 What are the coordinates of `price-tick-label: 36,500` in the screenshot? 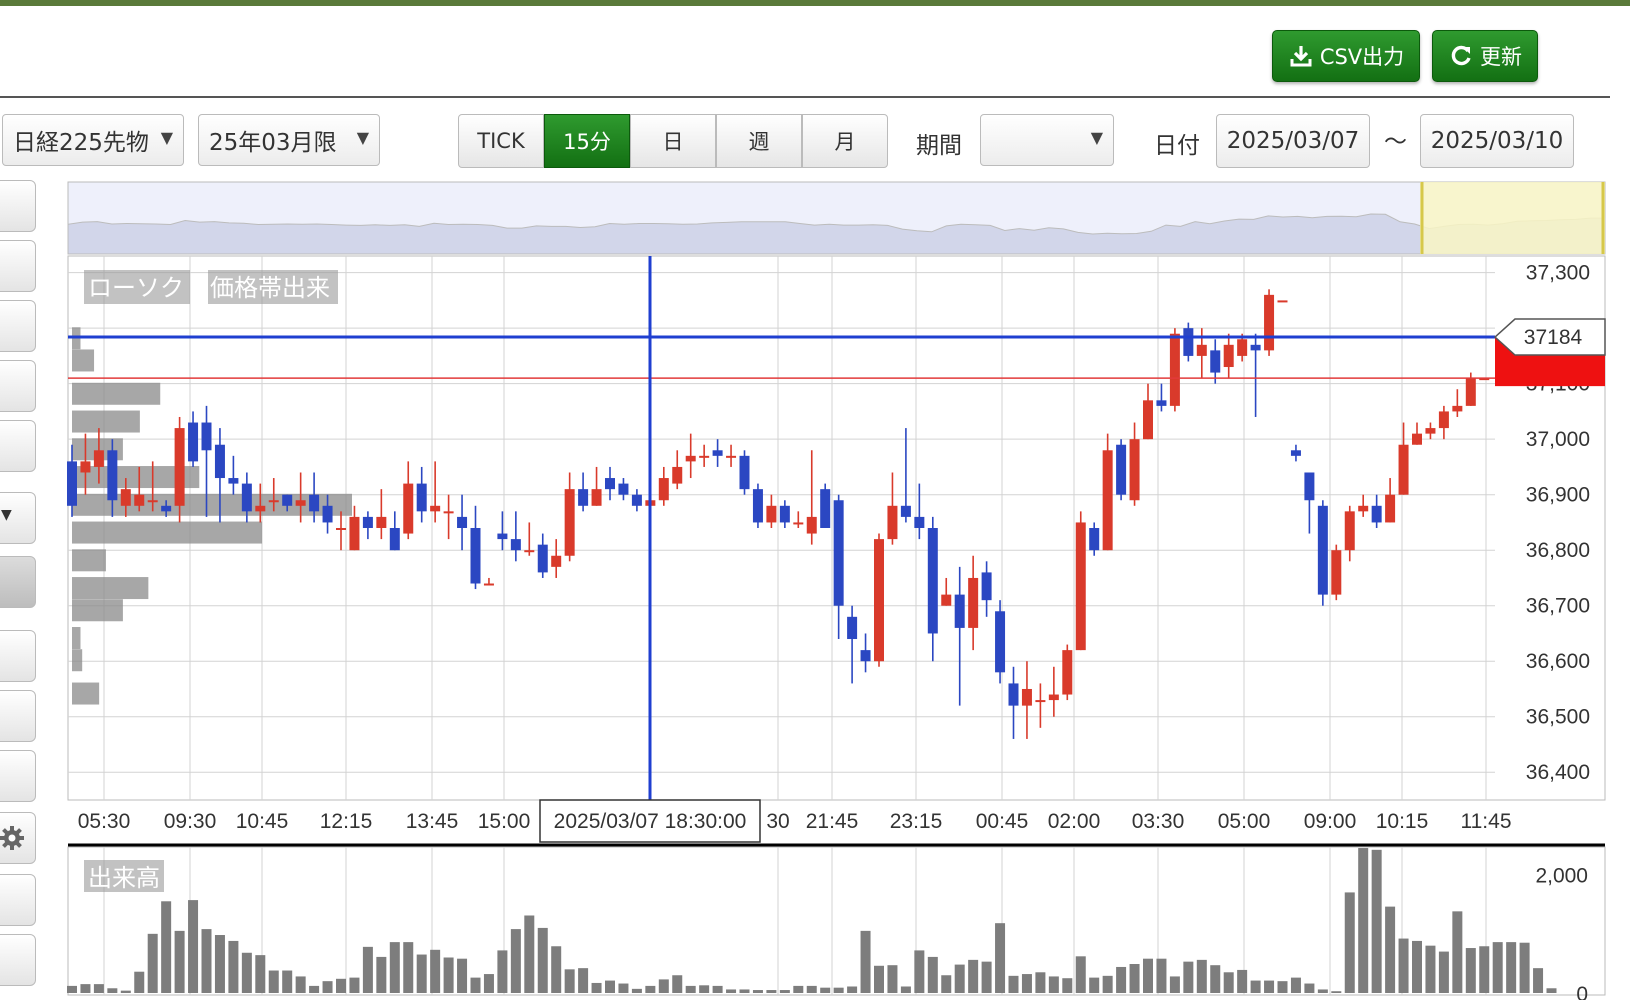 It's located at (1558, 717).